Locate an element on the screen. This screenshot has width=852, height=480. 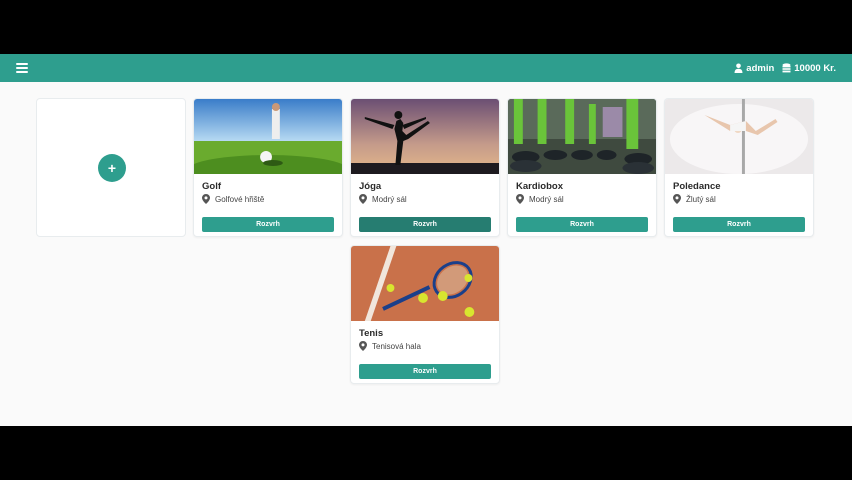
activity-card-poledance: Poledance Žlutý sál Rozvrh is located at coordinates (739, 167).